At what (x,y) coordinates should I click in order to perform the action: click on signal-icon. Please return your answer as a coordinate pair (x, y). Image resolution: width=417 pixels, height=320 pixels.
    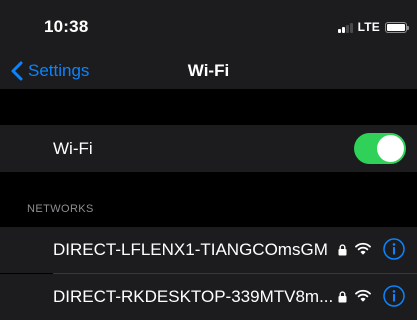
    Looking at the image, I should click on (345, 27).